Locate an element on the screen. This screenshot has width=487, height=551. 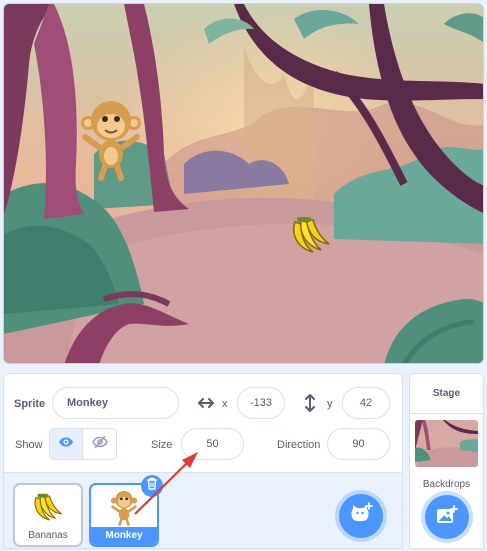
show-visible-button is located at coordinates (66, 444).